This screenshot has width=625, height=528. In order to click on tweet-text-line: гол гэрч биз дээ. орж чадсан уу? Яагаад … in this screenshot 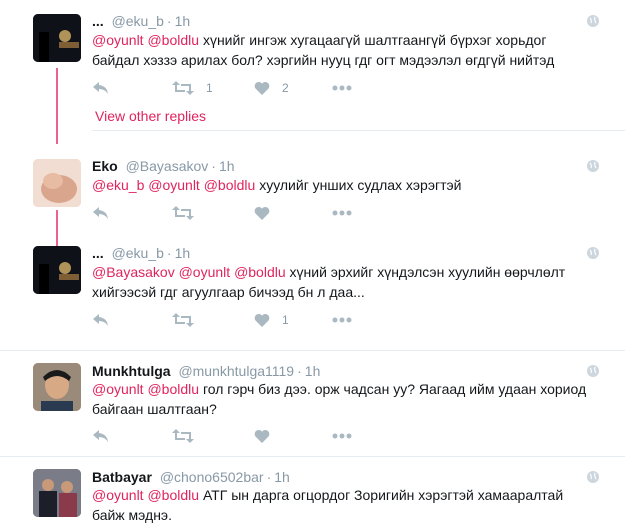, I will do `click(394, 389)`.